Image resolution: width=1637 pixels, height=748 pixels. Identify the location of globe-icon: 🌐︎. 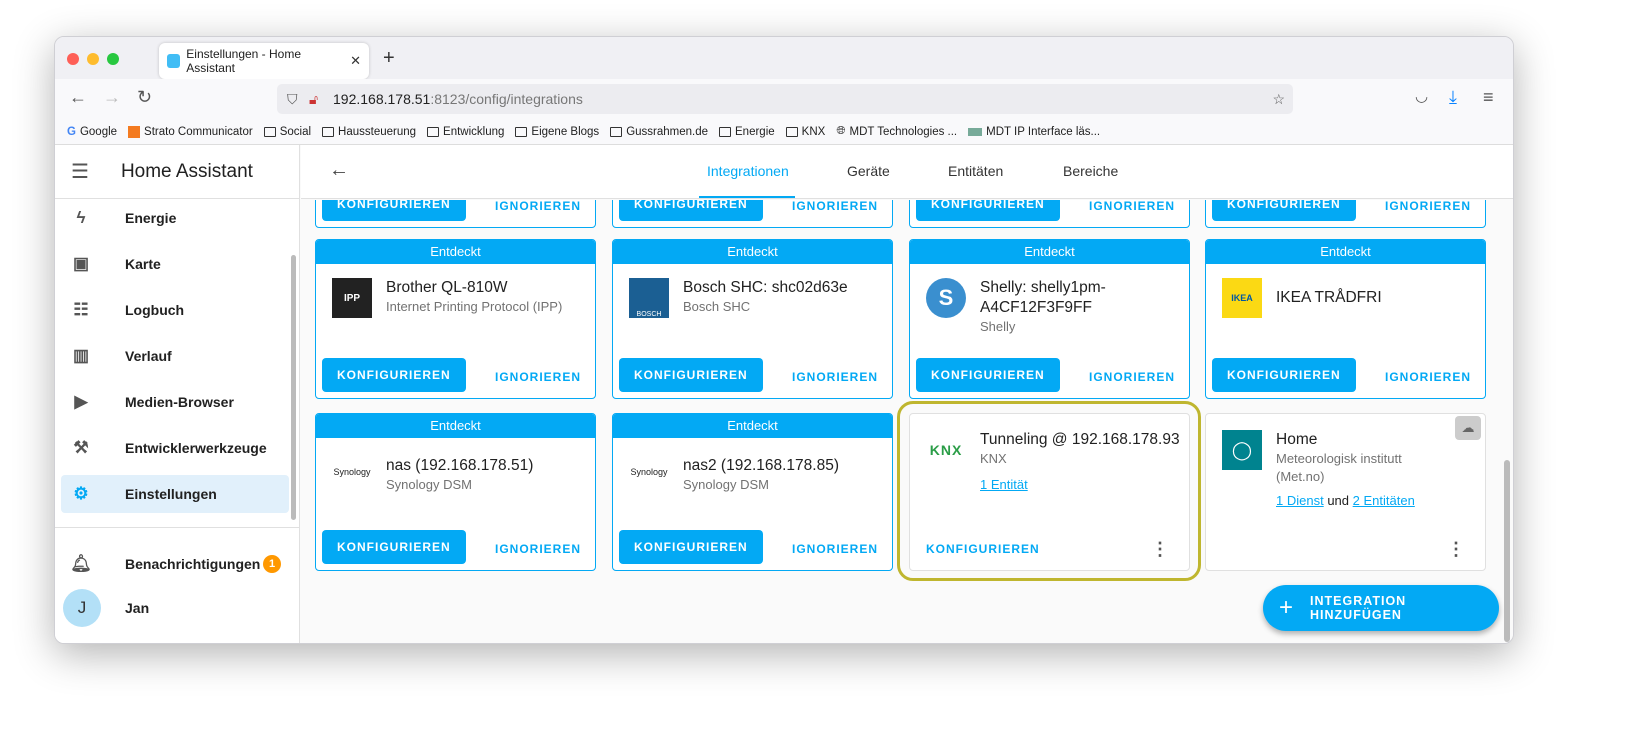
(841, 131).